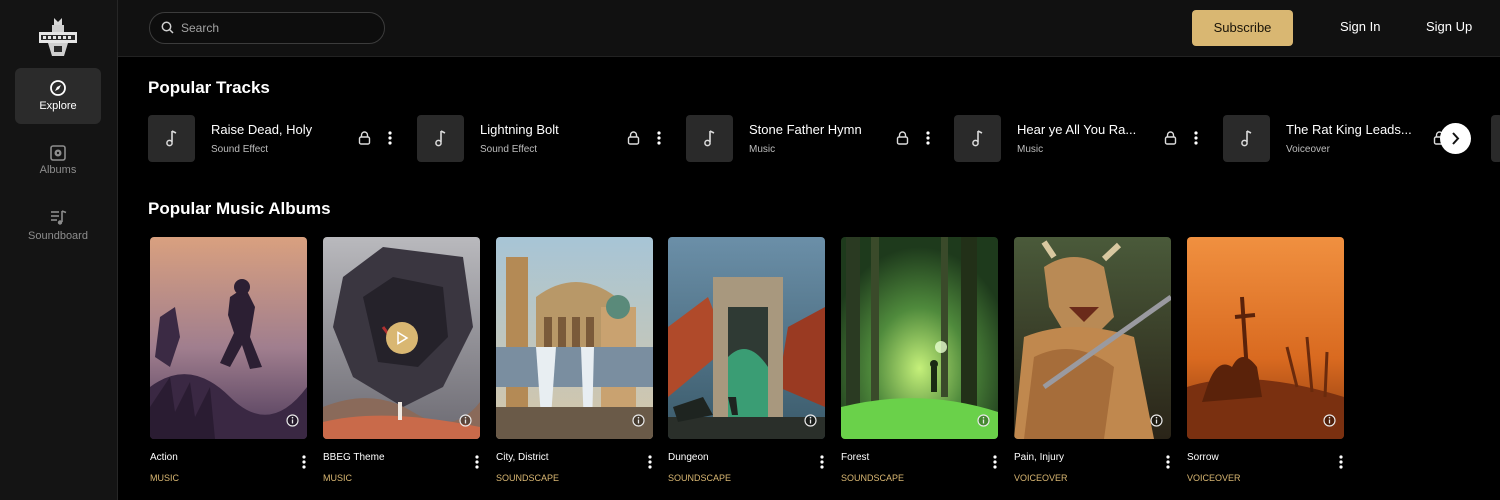 The image size is (1500, 500). Describe the element at coordinates (1360, 26) in the screenshot. I see `sign-in-link: Sign In` at that location.